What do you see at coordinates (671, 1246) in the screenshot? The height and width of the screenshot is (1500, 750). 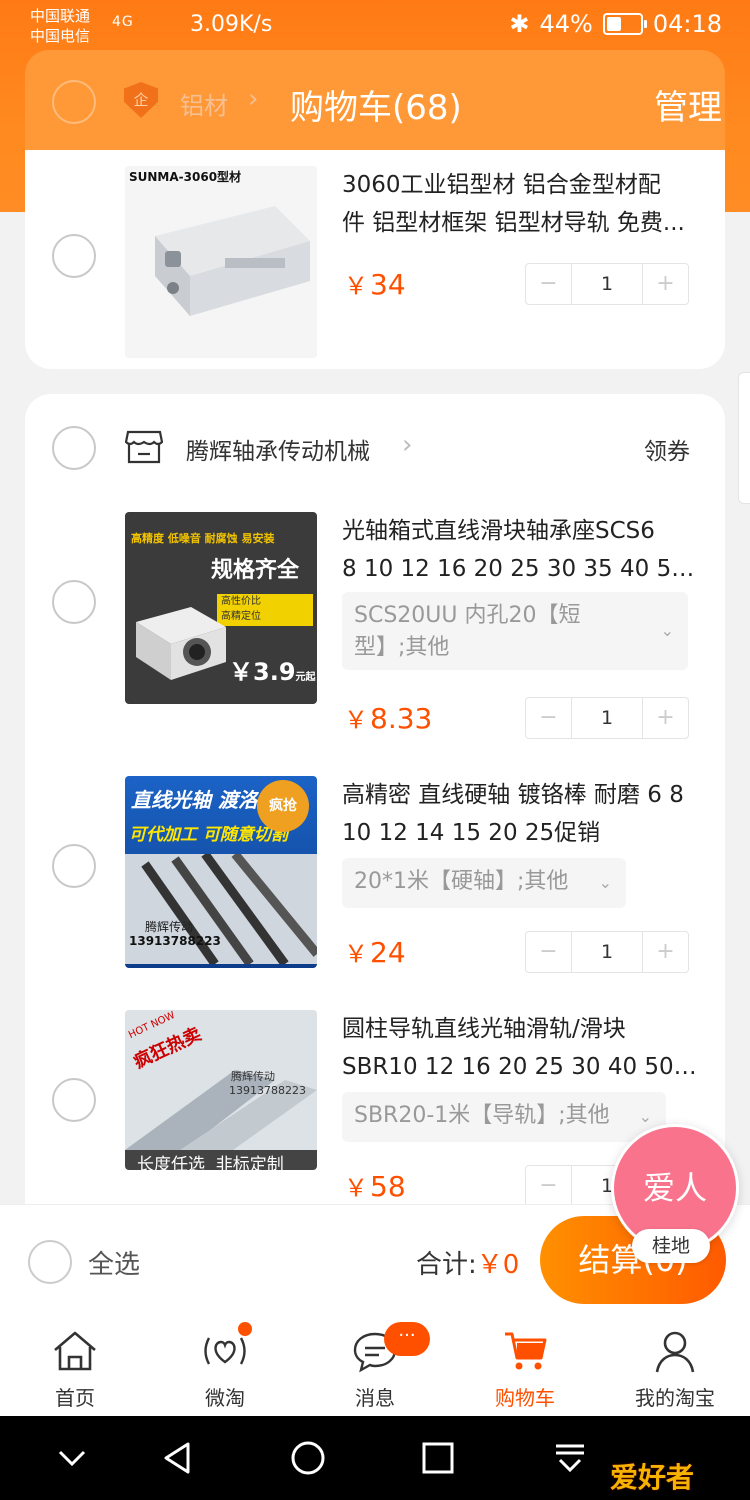 I see `floating-tag: 桂地` at bounding box center [671, 1246].